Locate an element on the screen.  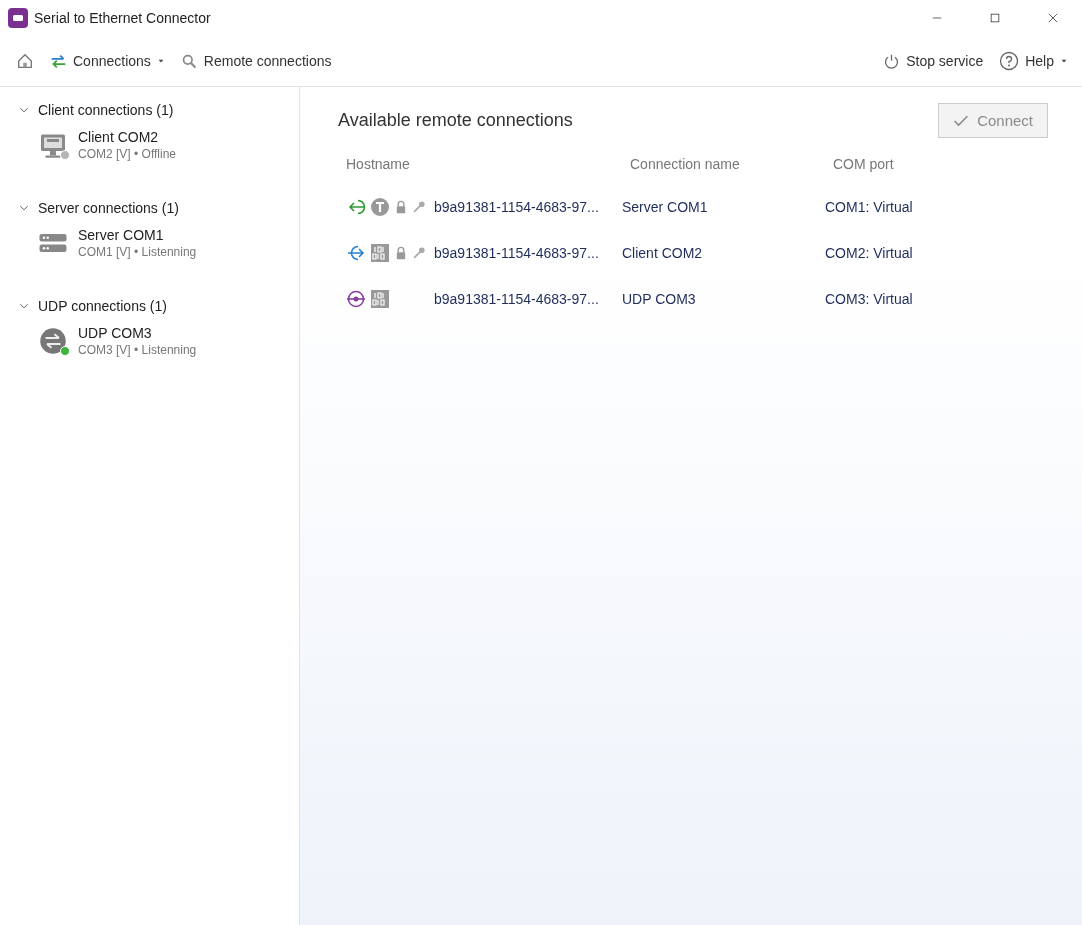
name-cell-text: Server COM1 is located at coordinates (665, 207).